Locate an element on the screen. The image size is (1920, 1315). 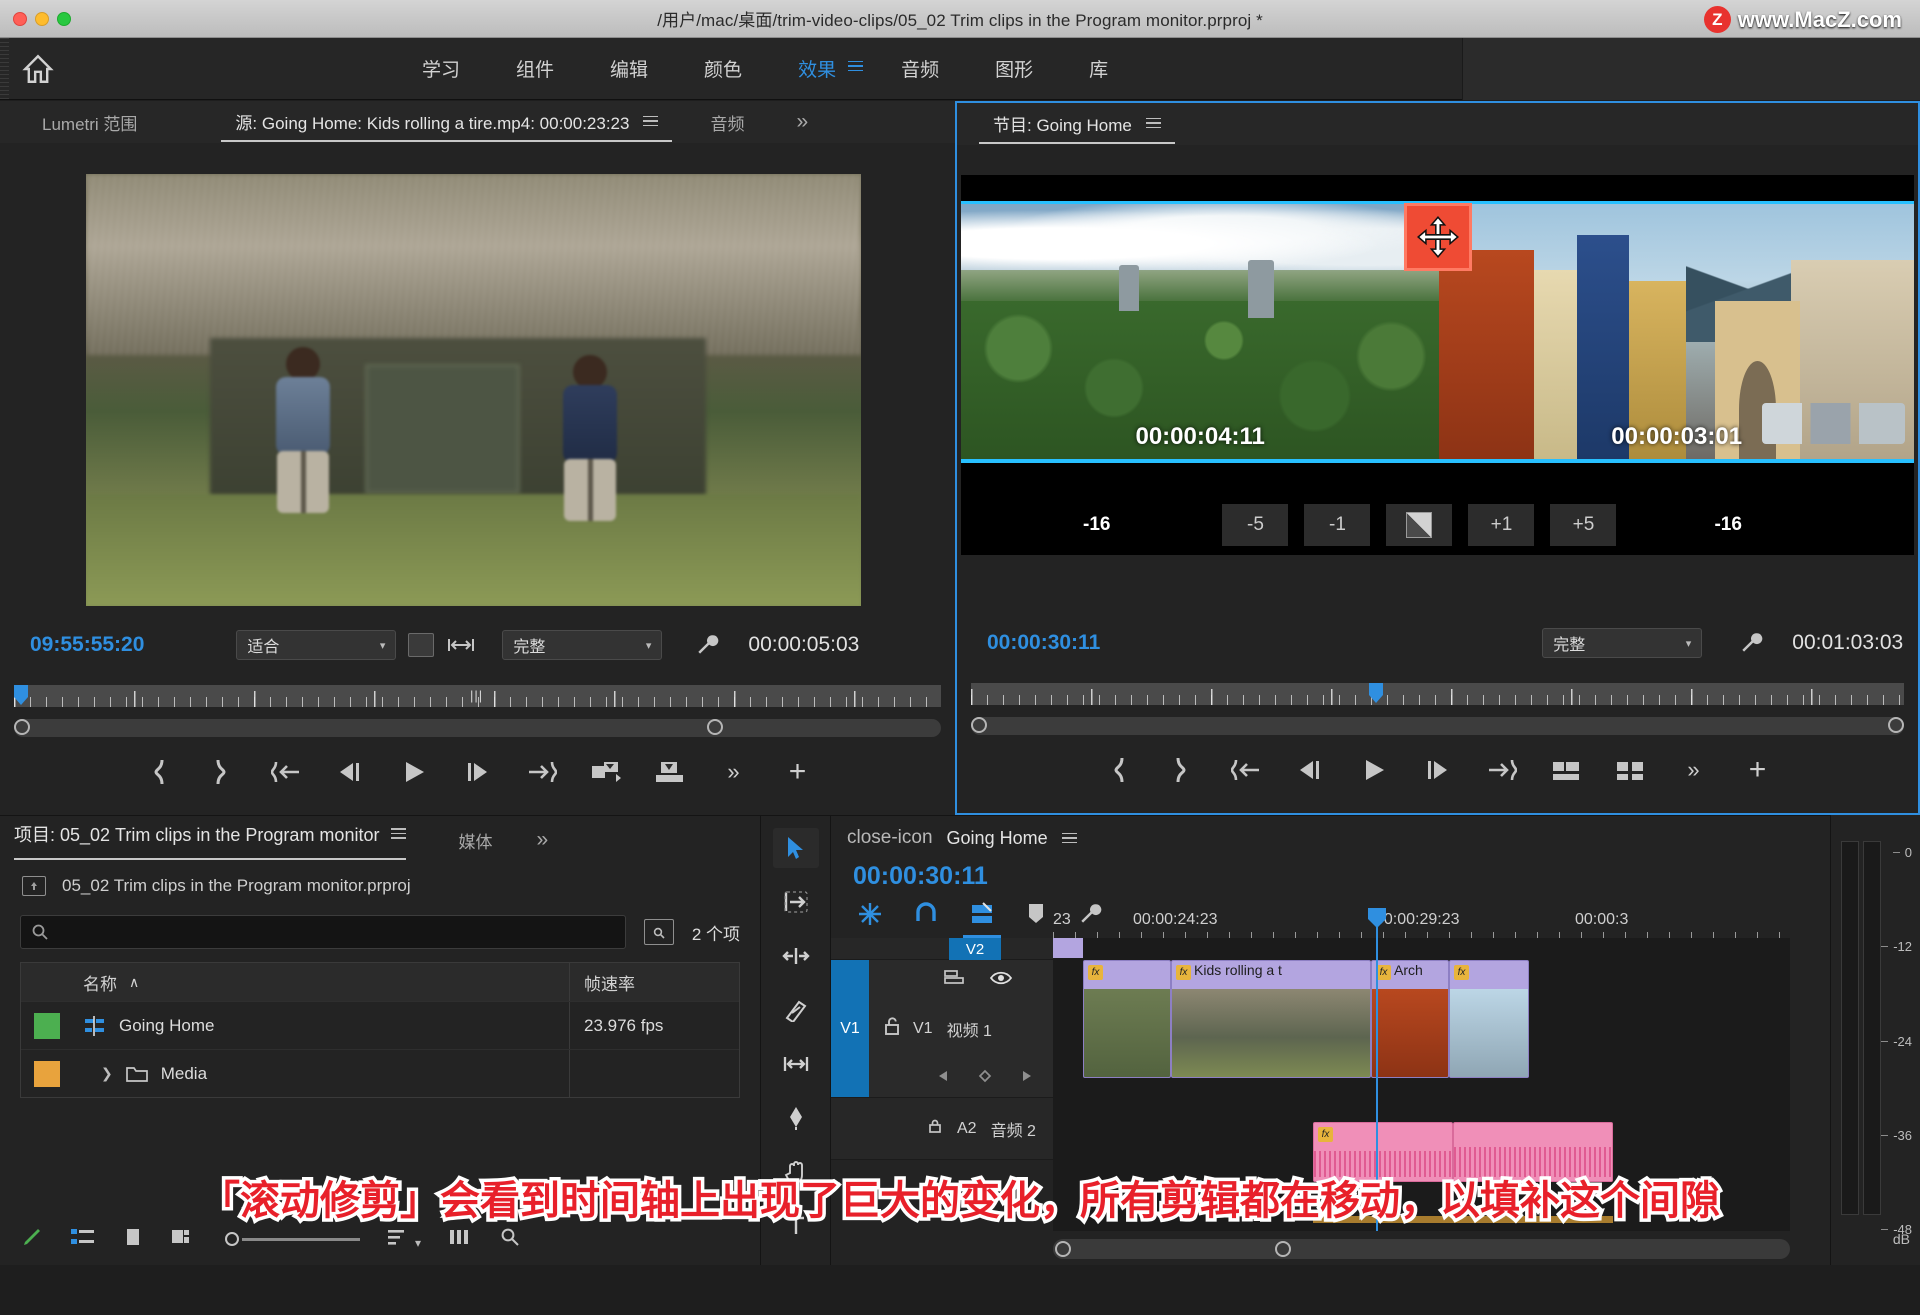
trim-split-button is located at coordinates (1419, 525).